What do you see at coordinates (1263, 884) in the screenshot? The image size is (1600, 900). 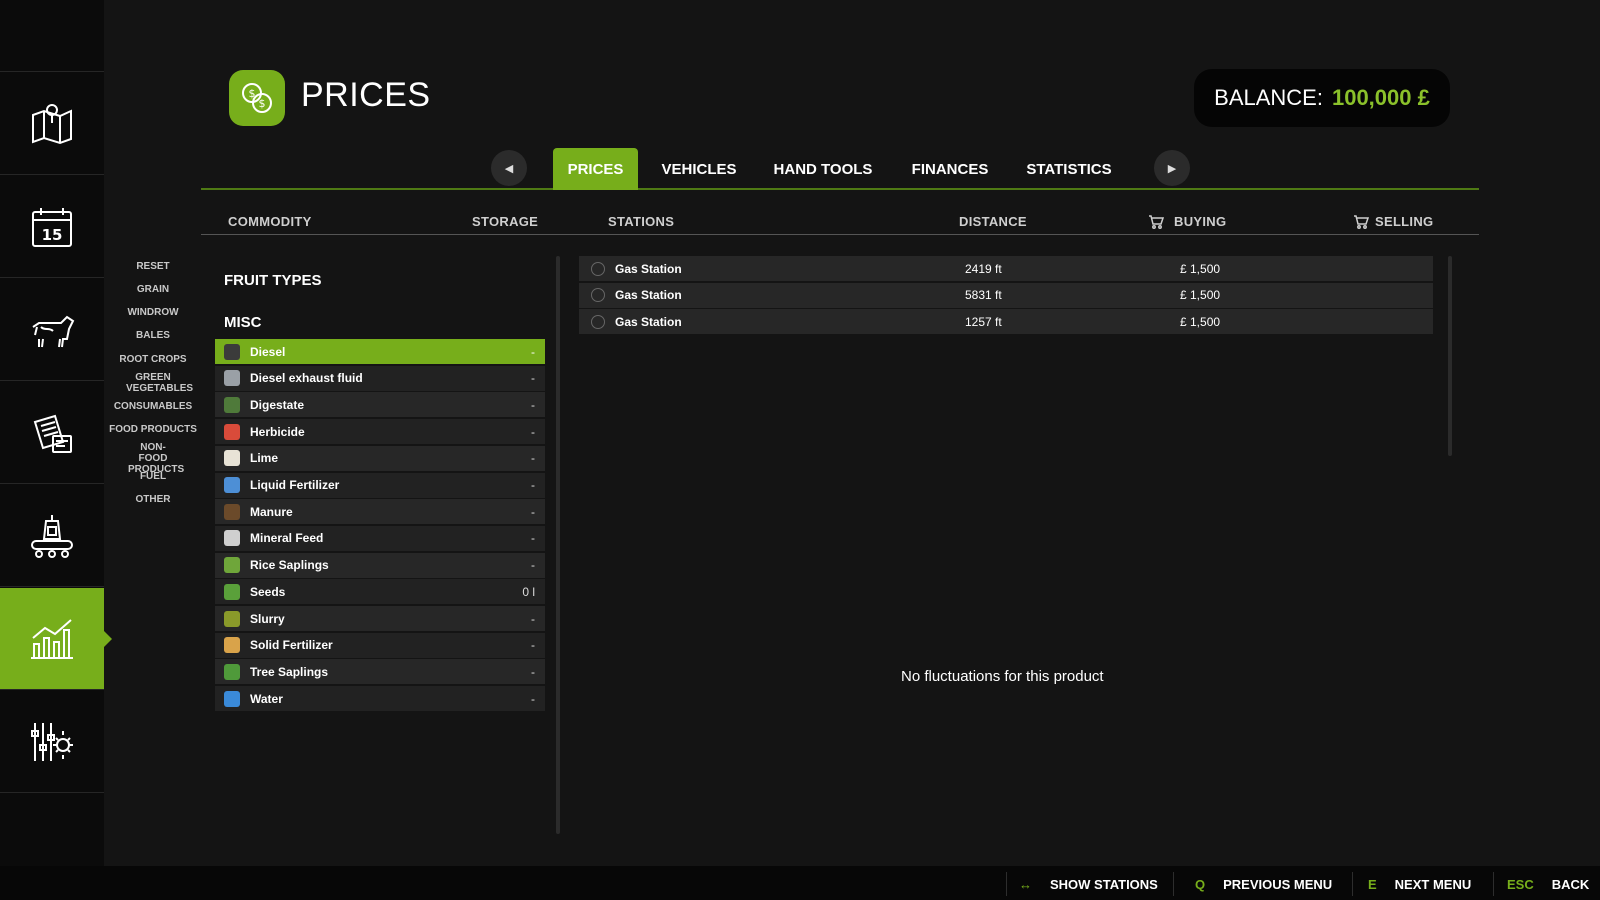 I see `hint-previous-menu: Q PREVIOUS MENU` at bounding box center [1263, 884].